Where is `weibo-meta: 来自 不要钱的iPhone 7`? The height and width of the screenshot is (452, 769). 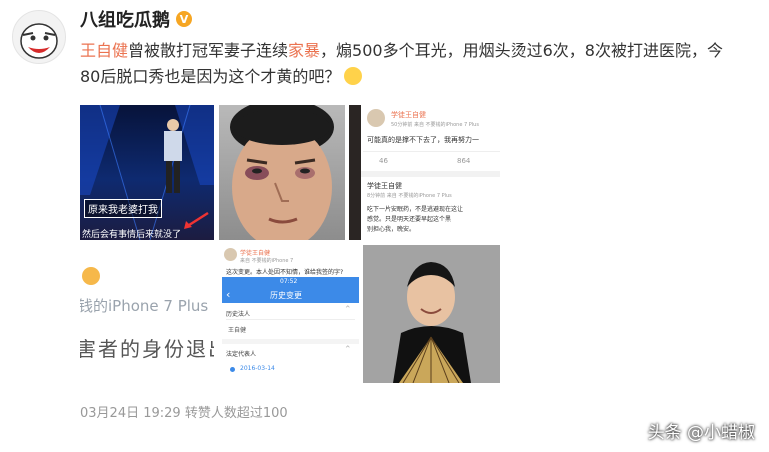
weibo-meta: 来自 不要钱的iPhone 7 is located at coordinates (267, 261).